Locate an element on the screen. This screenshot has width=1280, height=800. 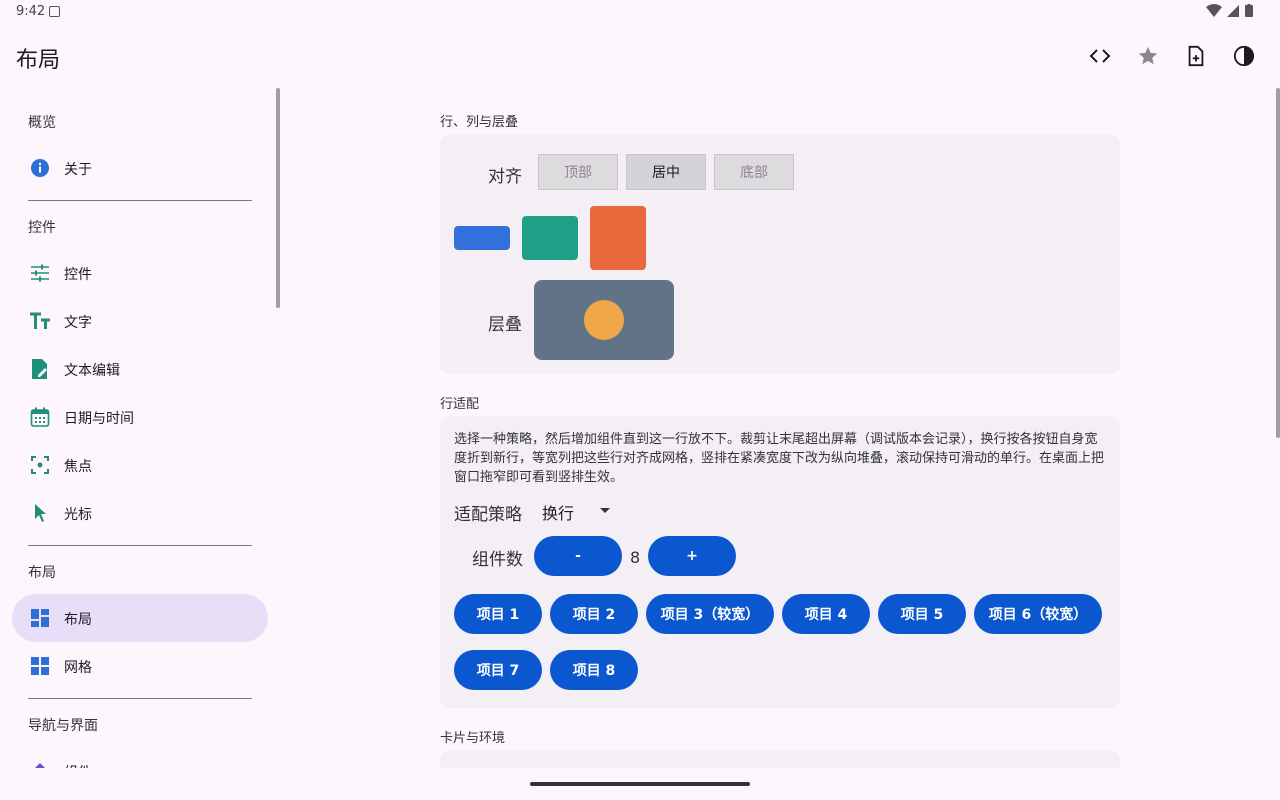
count-label: 组件数 is located at coordinates (497, 560).